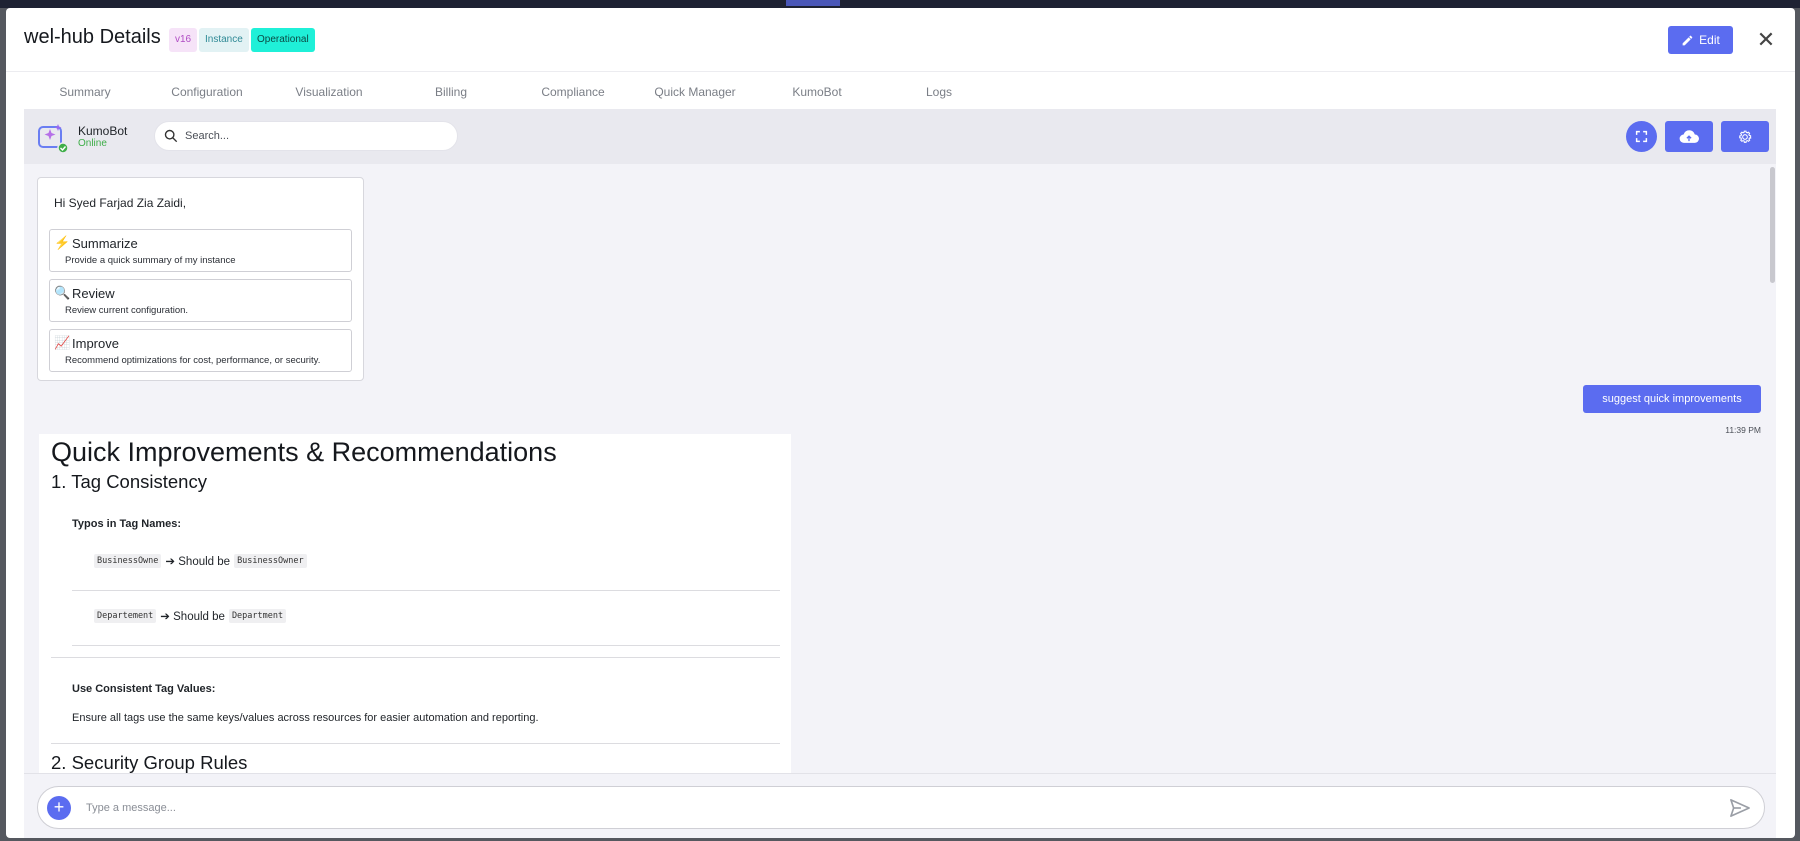 This screenshot has width=1800, height=841. Describe the element at coordinates (207, 94) in the screenshot. I see `tab-configuration: Configuration` at that location.